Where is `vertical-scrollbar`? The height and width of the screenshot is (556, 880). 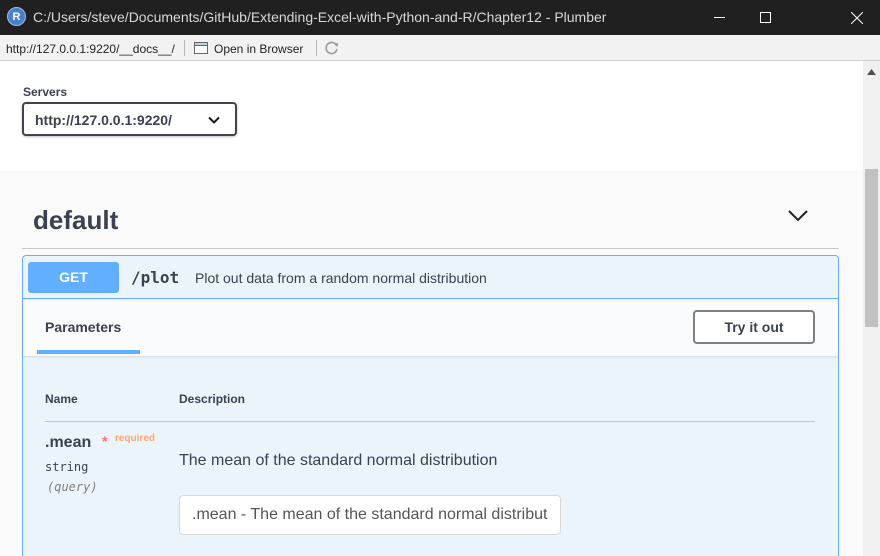
vertical-scrollbar is located at coordinates (871, 308).